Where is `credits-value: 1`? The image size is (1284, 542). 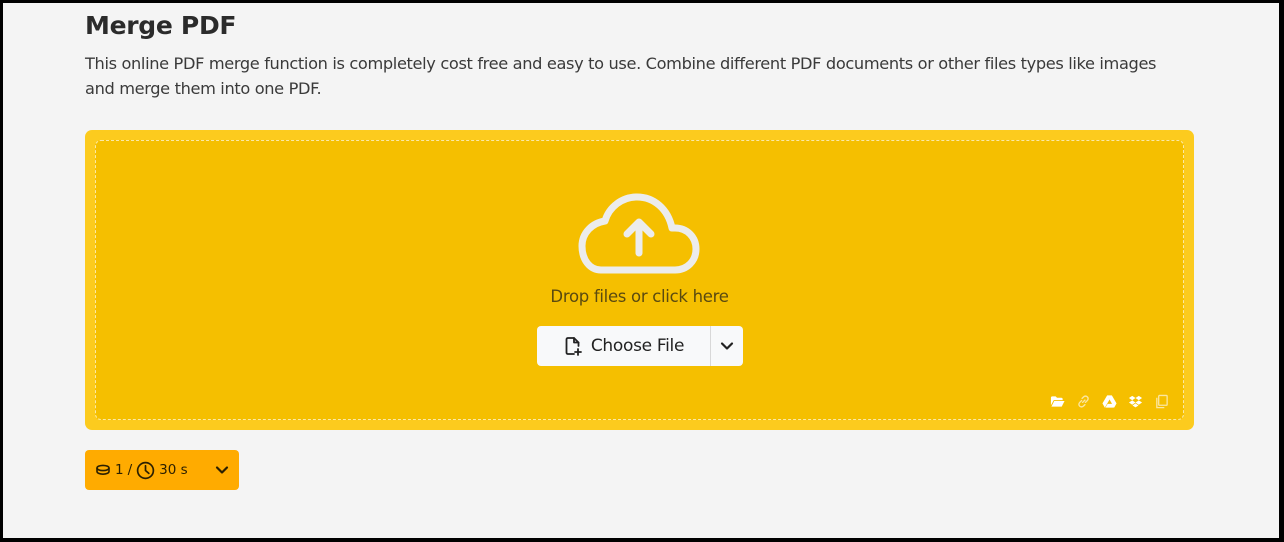 credits-value: 1 is located at coordinates (119, 470).